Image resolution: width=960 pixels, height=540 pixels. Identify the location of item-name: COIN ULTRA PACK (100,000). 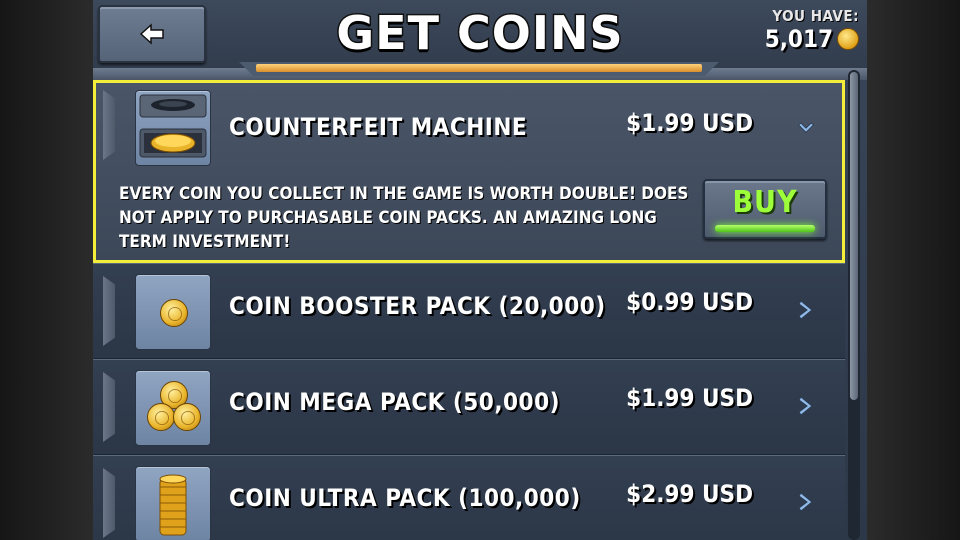
(405, 498).